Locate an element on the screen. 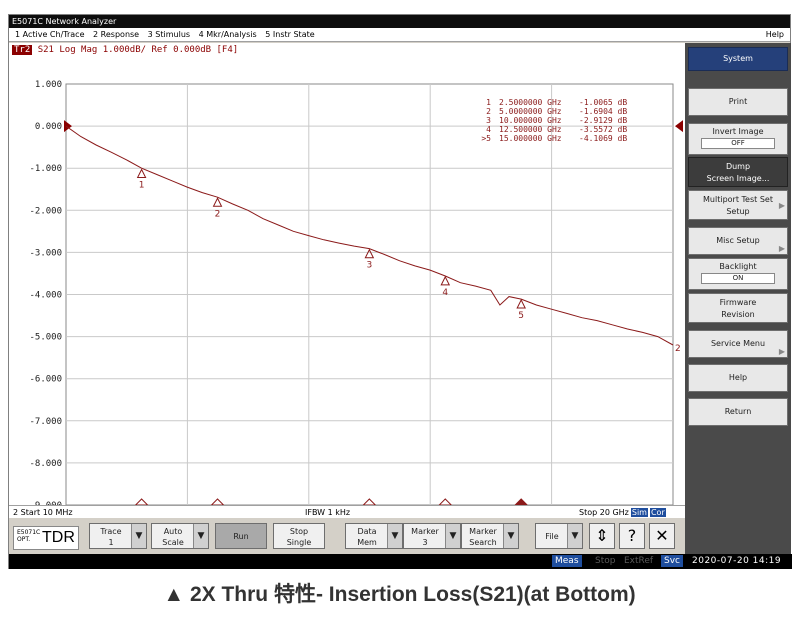  marker-table-frequency: 15.000000 GHz is located at coordinates (530, 138).